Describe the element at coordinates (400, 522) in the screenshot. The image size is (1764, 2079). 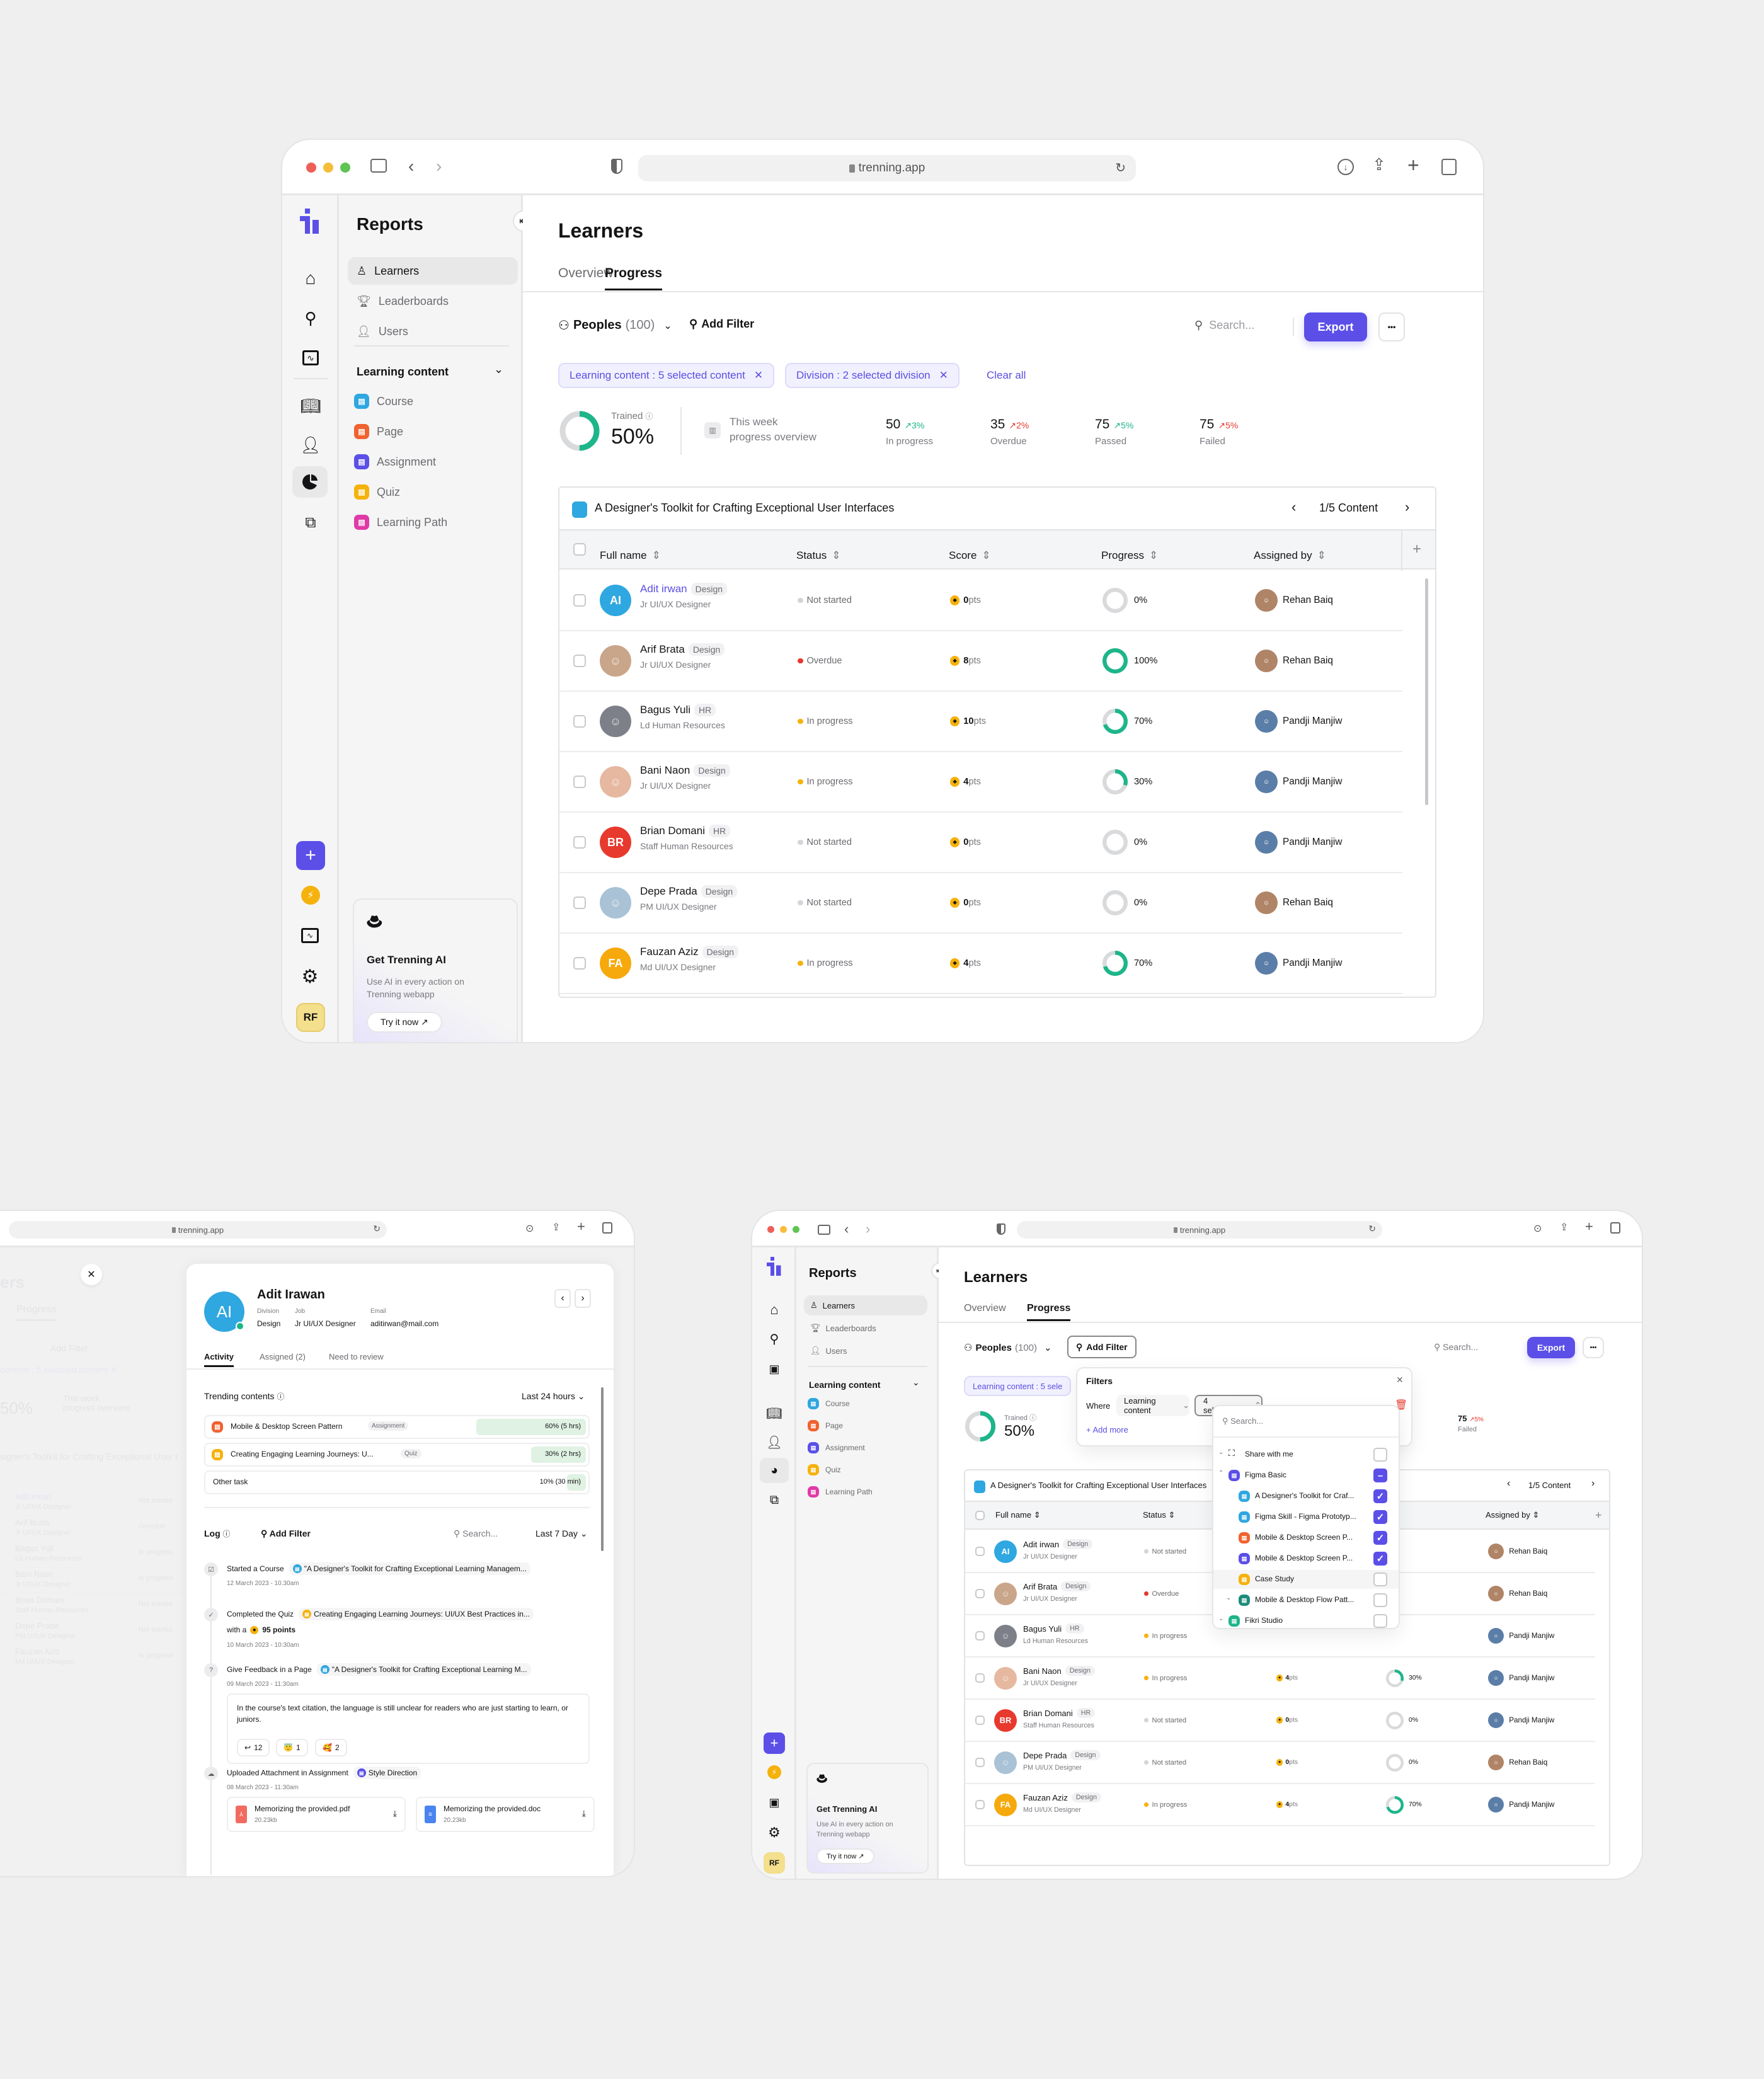
I see `sidebar-item-learning-path: ▤ Learning Path` at that location.